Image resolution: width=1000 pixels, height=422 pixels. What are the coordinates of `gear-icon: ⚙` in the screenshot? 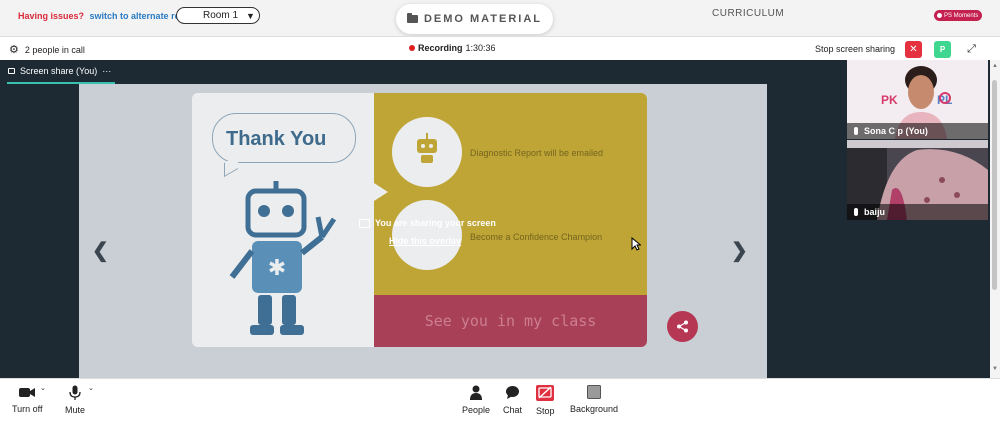 It's located at (14, 49).